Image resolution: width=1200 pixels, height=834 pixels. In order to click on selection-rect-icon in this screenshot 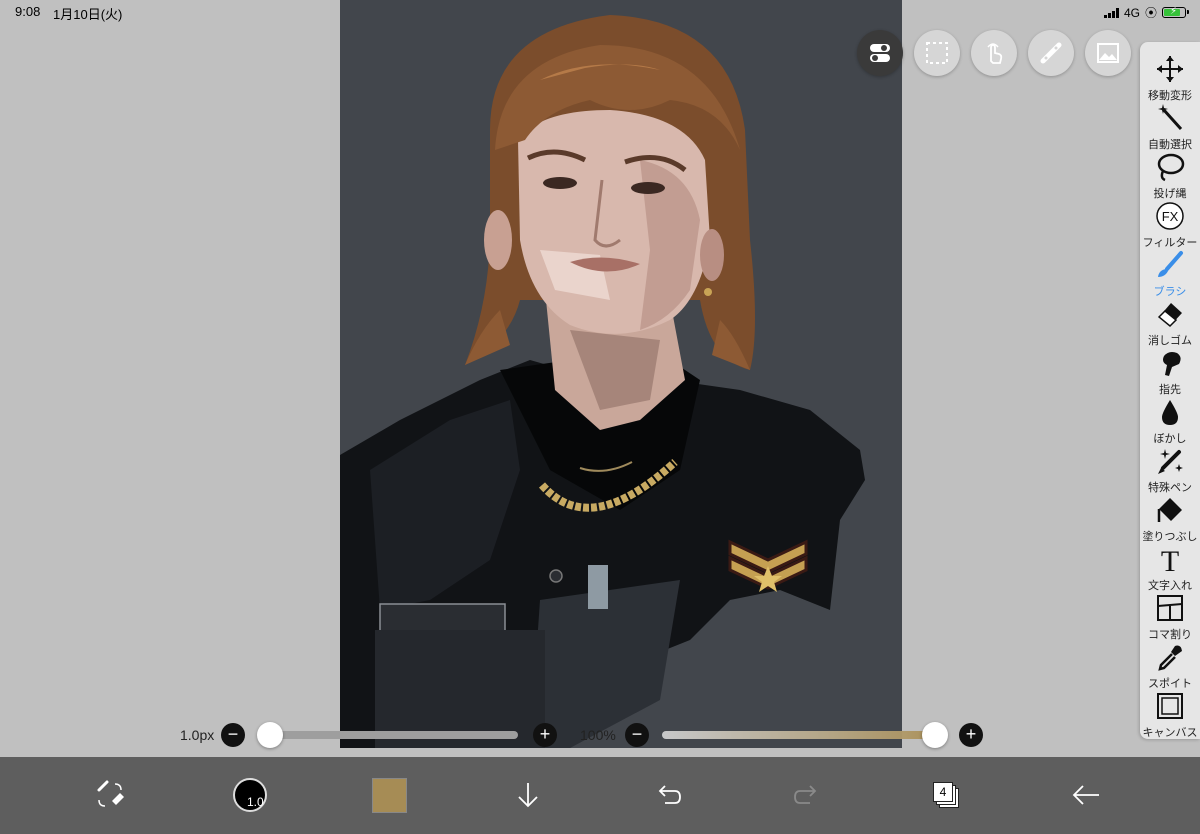, I will do `click(937, 53)`.